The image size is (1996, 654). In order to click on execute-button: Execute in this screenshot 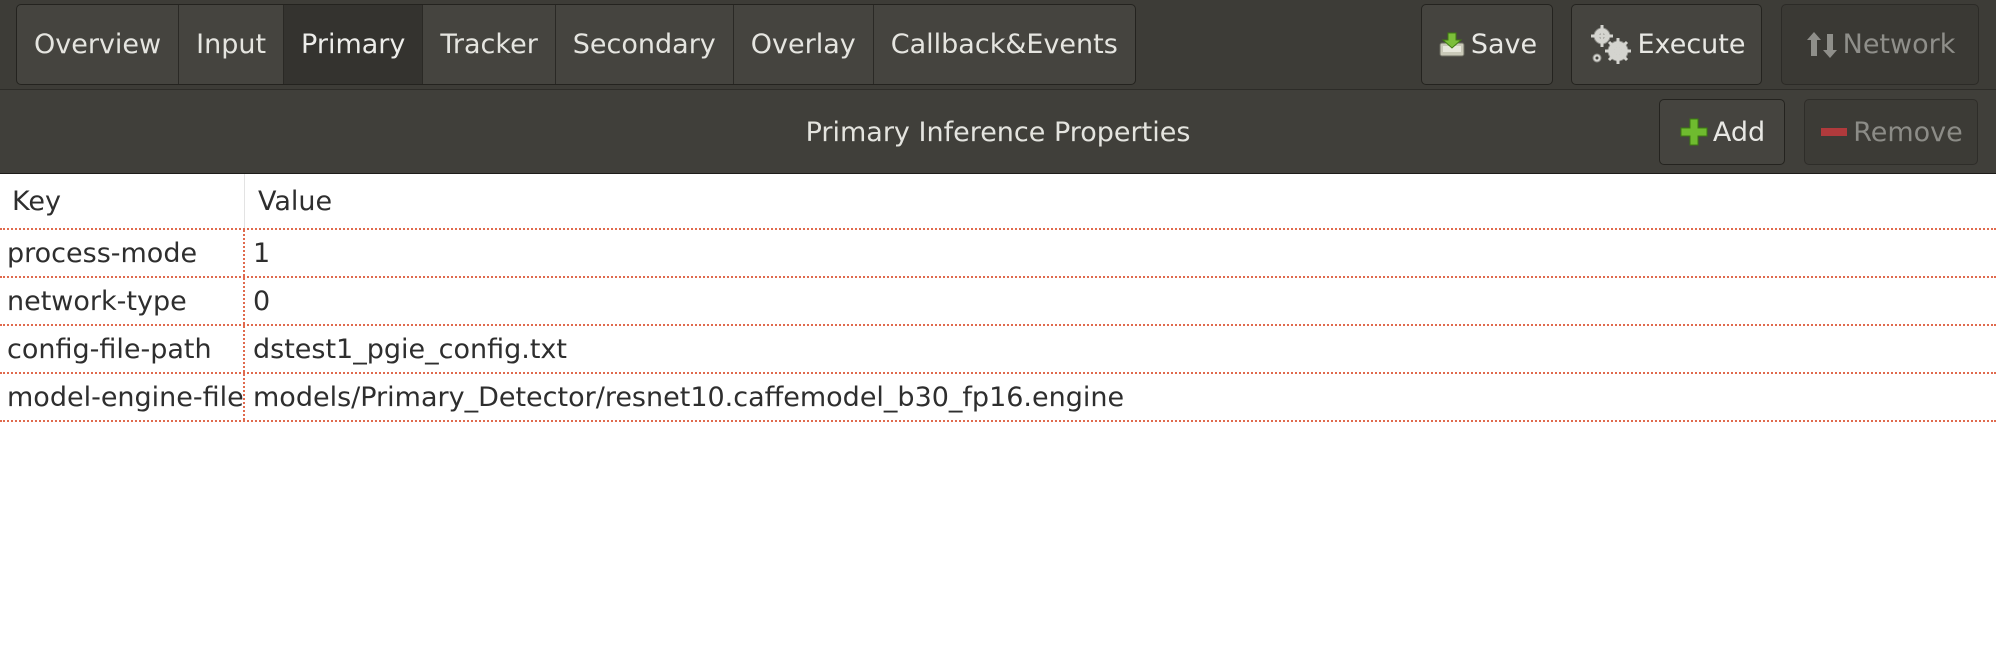, I will do `click(1666, 44)`.